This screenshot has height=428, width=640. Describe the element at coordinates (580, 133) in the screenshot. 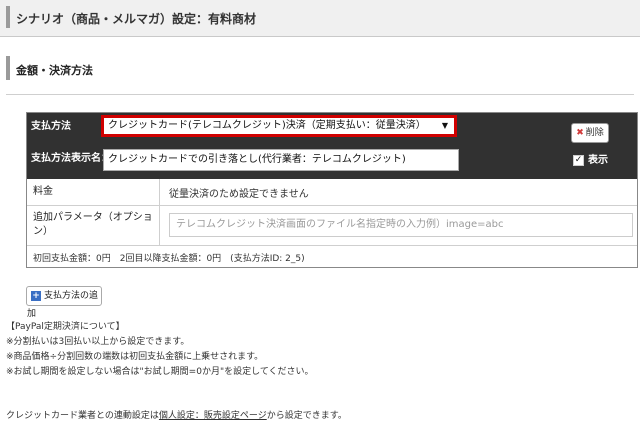

I see `close-icon: ✖` at that location.